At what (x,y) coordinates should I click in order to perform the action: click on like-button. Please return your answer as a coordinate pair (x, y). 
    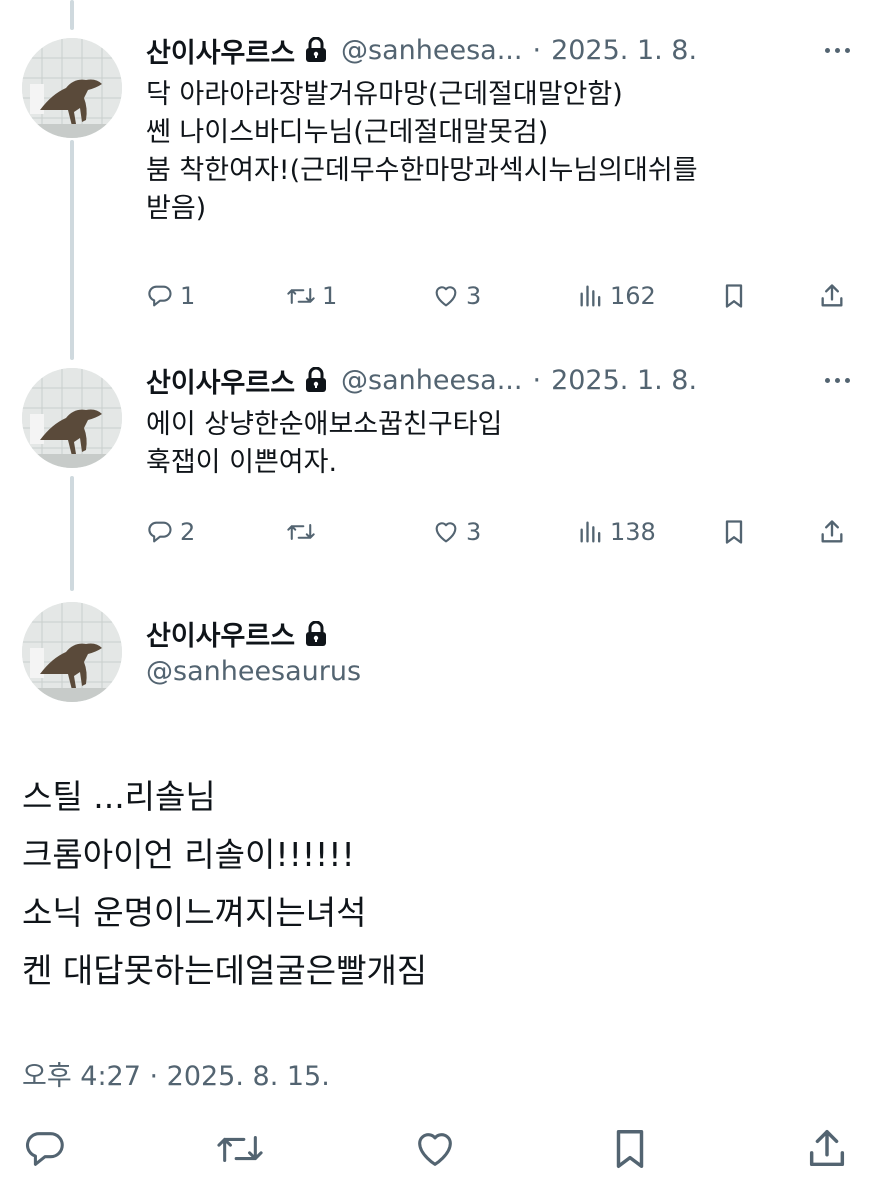
    Looking at the image, I should click on (435, 1149).